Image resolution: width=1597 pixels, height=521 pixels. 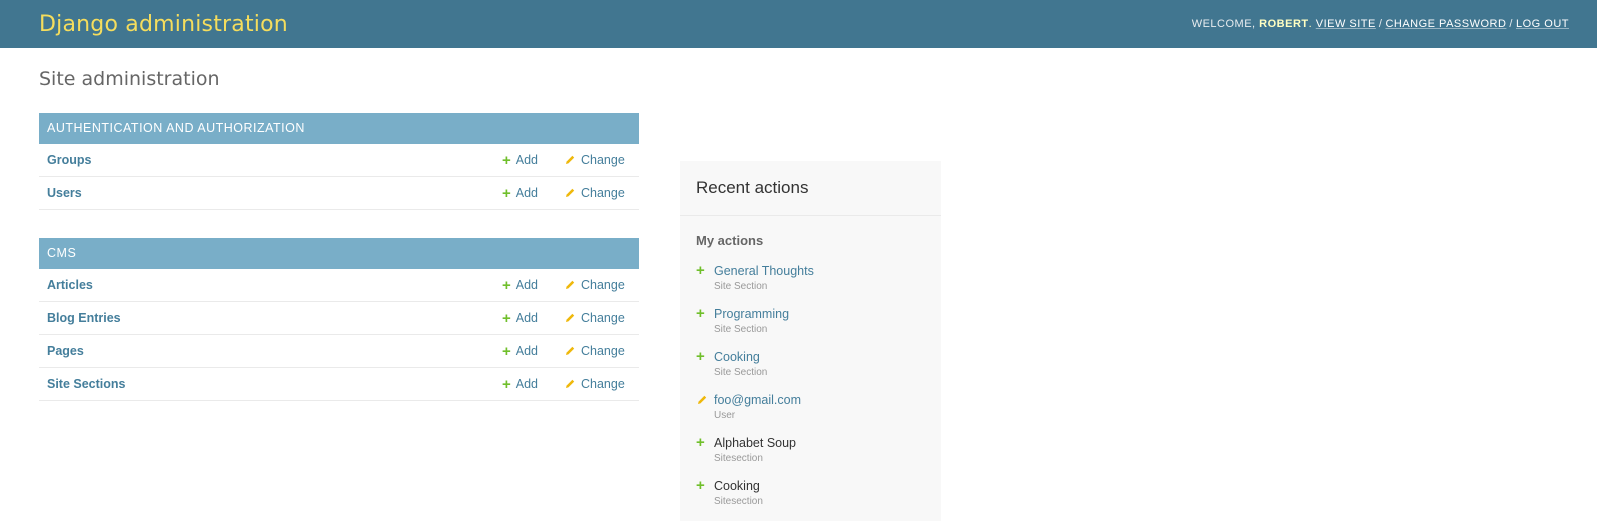 What do you see at coordinates (1346, 24) in the screenshot?
I see `view-site-link: View site` at bounding box center [1346, 24].